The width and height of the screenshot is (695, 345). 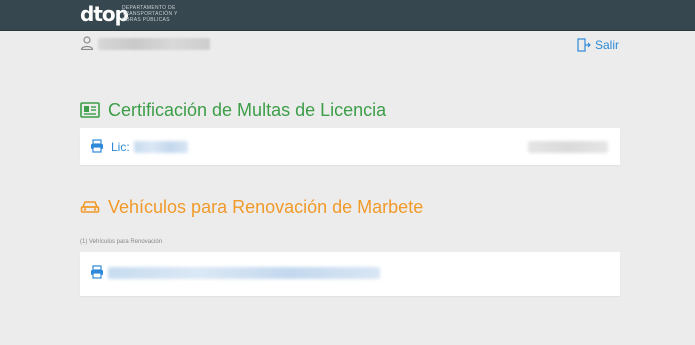 I want to click on license-label: Lic:, so click(x=120, y=147).